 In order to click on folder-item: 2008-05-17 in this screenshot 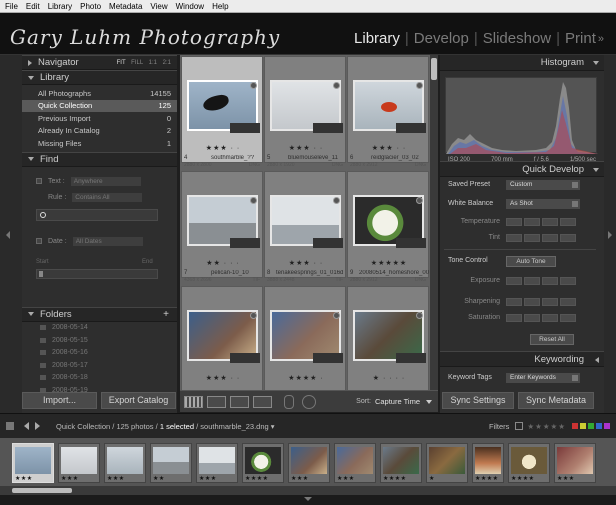, I will do `click(99, 365)`.